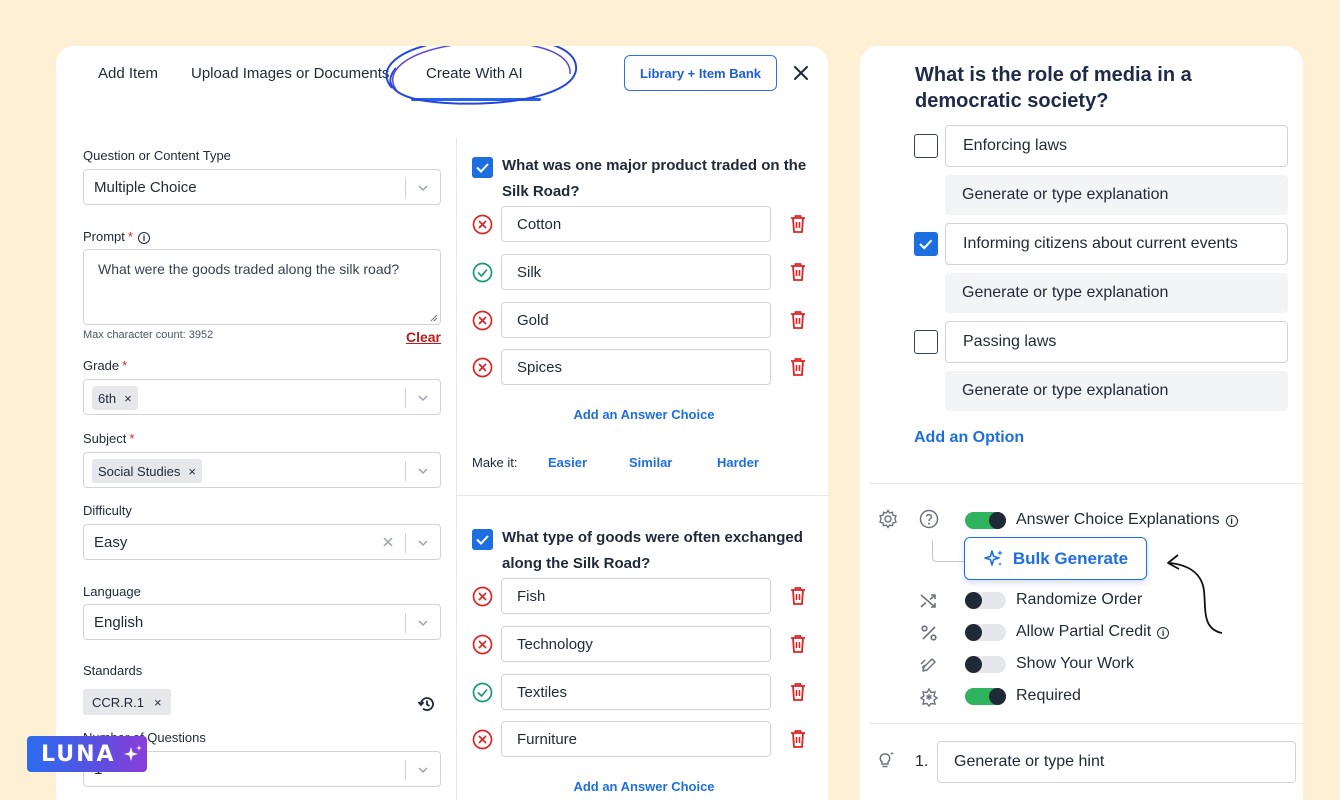 This screenshot has width=1340, height=800. Describe the element at coordinates (636, 692) in the screenshot. I see `answer-input: Textiles` at that location.